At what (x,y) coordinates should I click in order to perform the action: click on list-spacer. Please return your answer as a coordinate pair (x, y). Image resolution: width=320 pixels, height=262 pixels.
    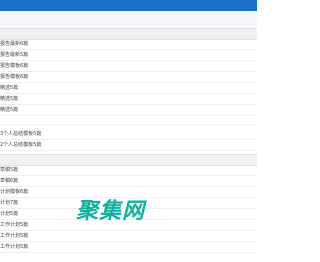
    Looking at the image, I should click on (128, 120).